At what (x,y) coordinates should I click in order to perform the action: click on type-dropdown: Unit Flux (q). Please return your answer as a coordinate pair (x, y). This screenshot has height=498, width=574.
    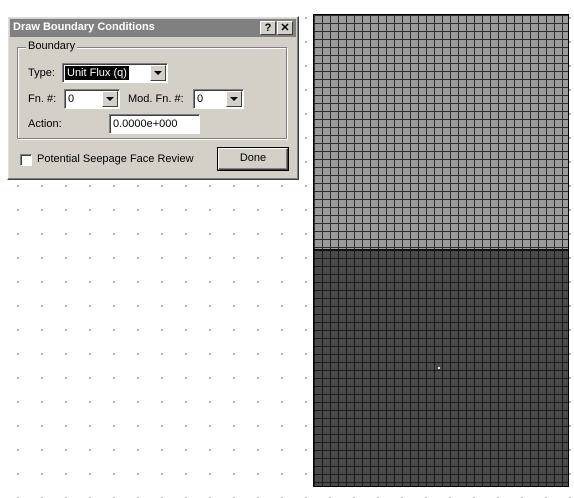
    Looking at the image, I should click on (115, 73).